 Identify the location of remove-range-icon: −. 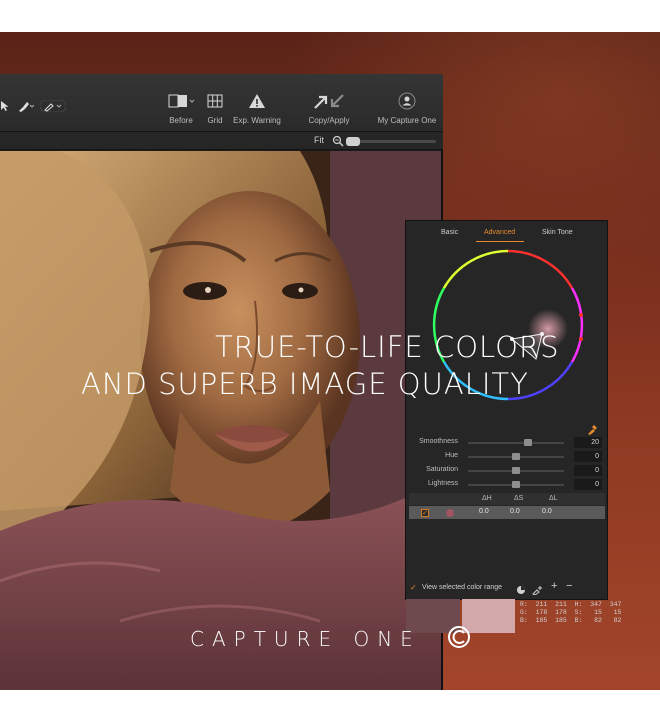
(569, 586).